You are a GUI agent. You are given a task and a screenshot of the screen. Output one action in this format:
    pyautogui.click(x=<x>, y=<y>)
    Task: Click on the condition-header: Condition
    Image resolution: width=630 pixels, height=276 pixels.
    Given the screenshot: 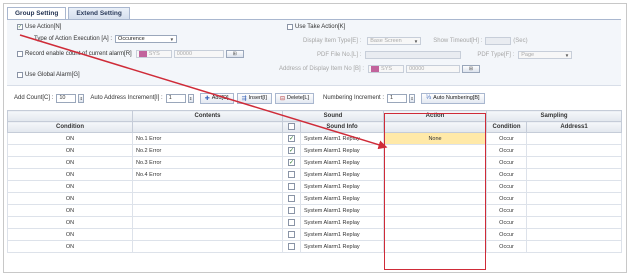 What is the action you would take?
    pyautogui.click(x=70, y=127)
    